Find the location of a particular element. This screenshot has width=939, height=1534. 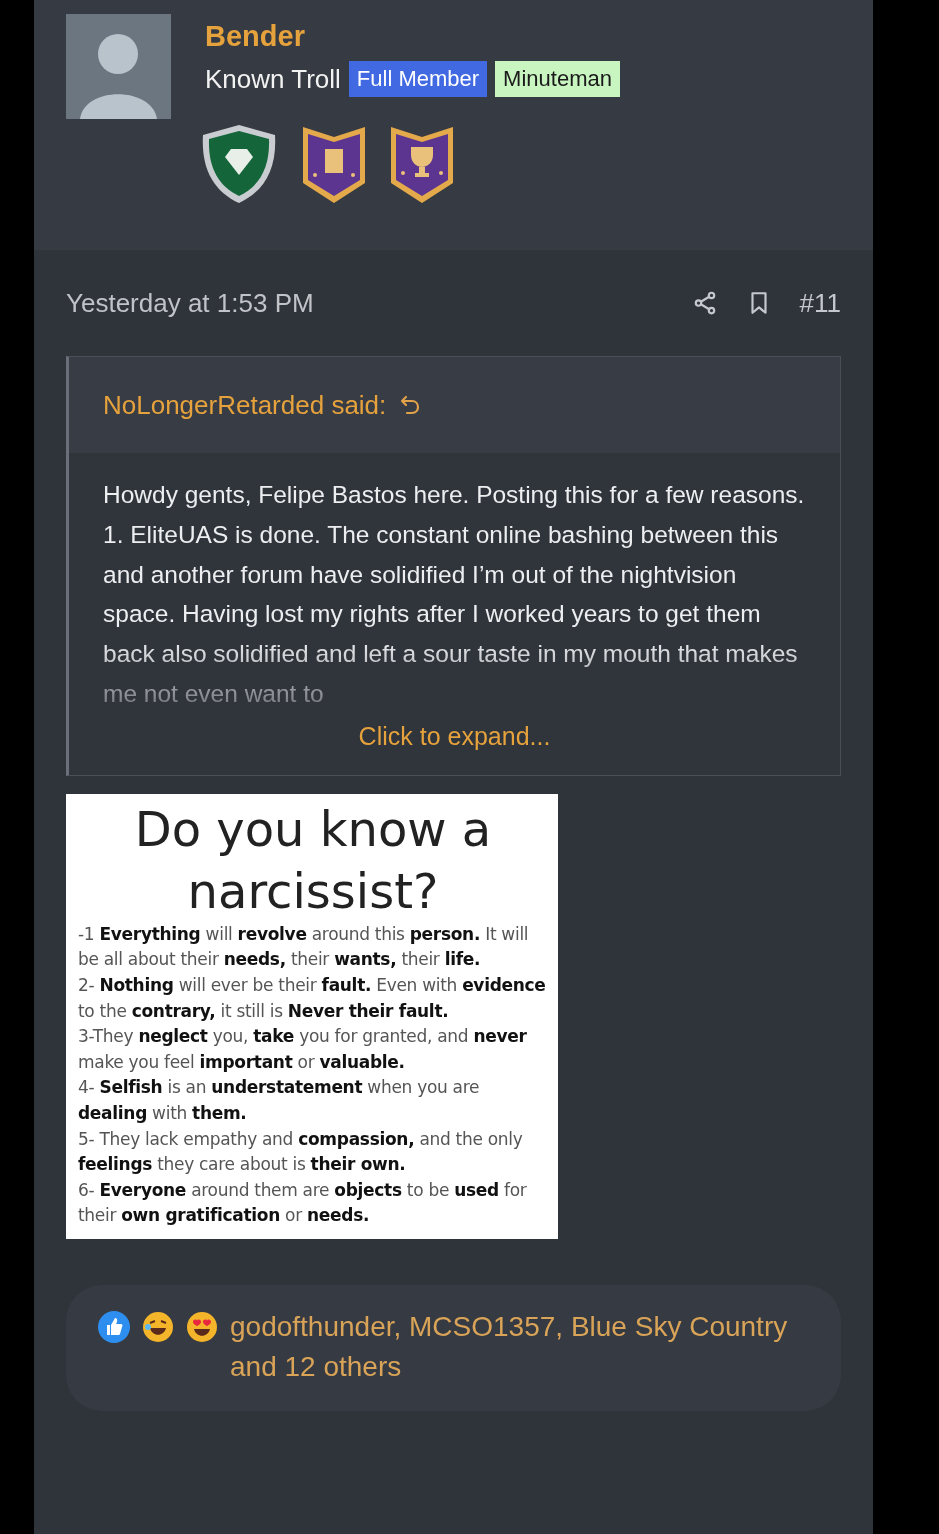

quote-text: 1. EliteUAS is done. The constant online bashing between this and another forum have solidified I’m out of the nightvision space. Having lost my rights after I worked years to get them back also solidified and left a sour taste in my mouth that makes me not even want to is located at coordinates (451, 614).